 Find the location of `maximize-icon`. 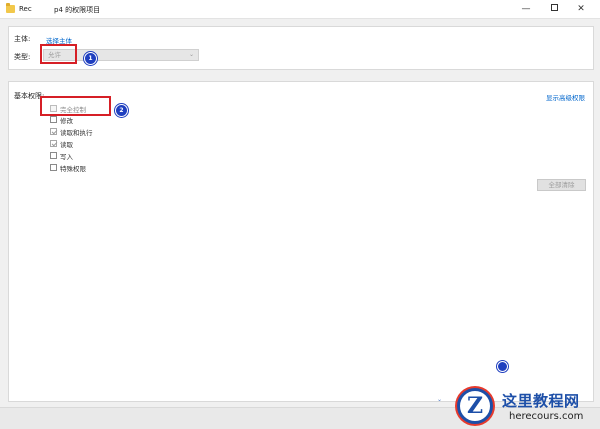

maximize-icon is located at coordinates (554, 7).